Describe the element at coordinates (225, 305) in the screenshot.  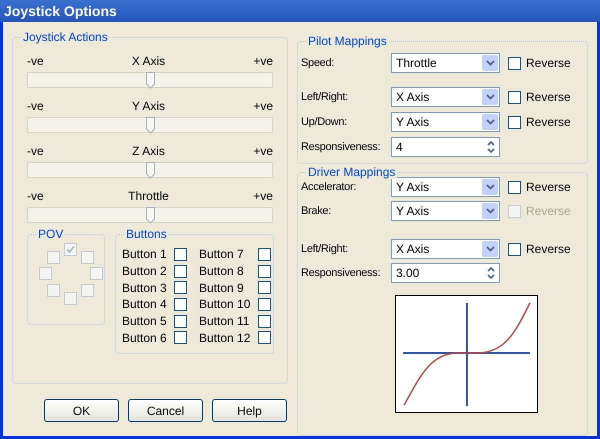
I see `checkbox-label: Button 10` at that location.